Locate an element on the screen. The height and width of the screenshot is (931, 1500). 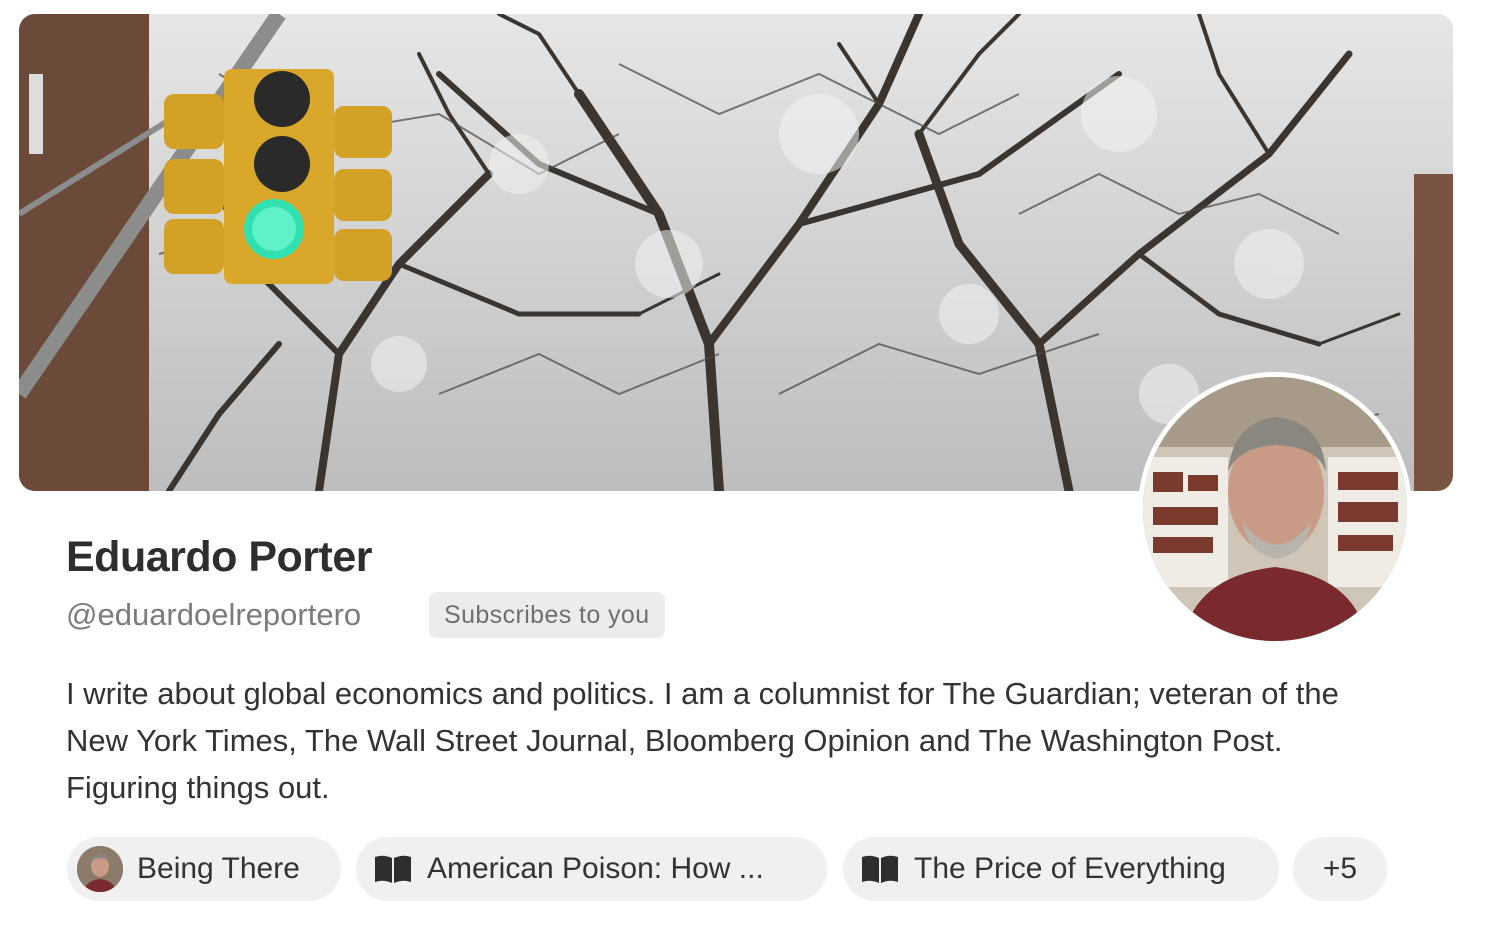
avatar-photo is located at coordinates (1275, 509).